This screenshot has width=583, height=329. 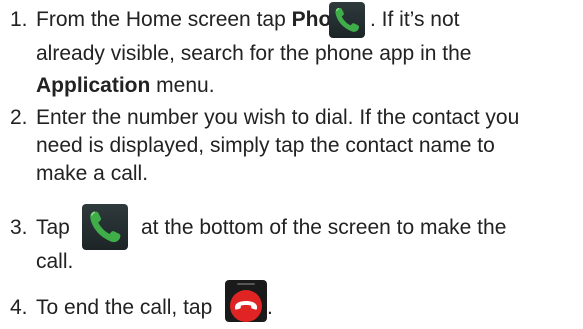 What do you see at coordinates (19, 227) in the screenshot?
I see `step-number: 3.` at bounding box center [19, 227].